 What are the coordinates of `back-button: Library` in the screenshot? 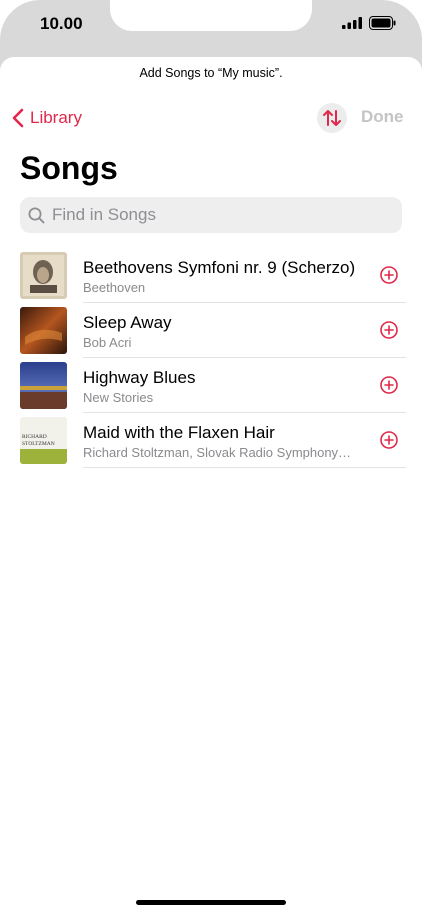 It's located at (47, 118).